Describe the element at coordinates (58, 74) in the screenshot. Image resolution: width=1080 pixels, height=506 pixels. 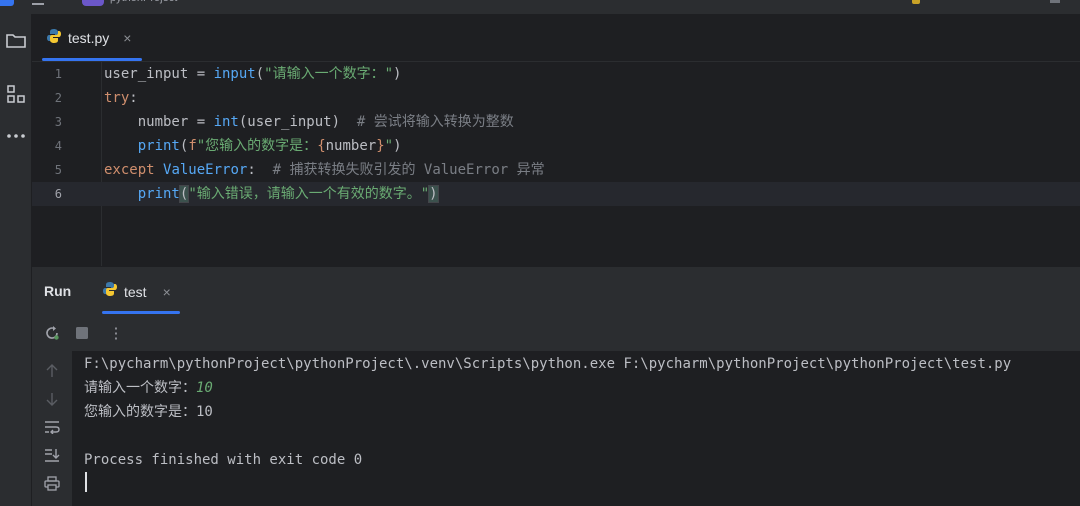
I see `line-number: 1` at that location.